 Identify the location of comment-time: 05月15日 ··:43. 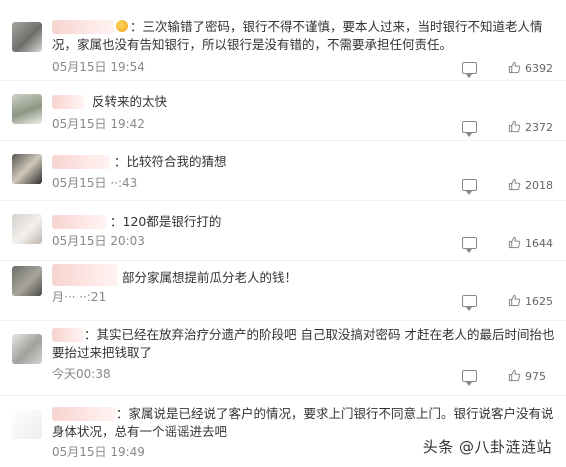
(95, 183).